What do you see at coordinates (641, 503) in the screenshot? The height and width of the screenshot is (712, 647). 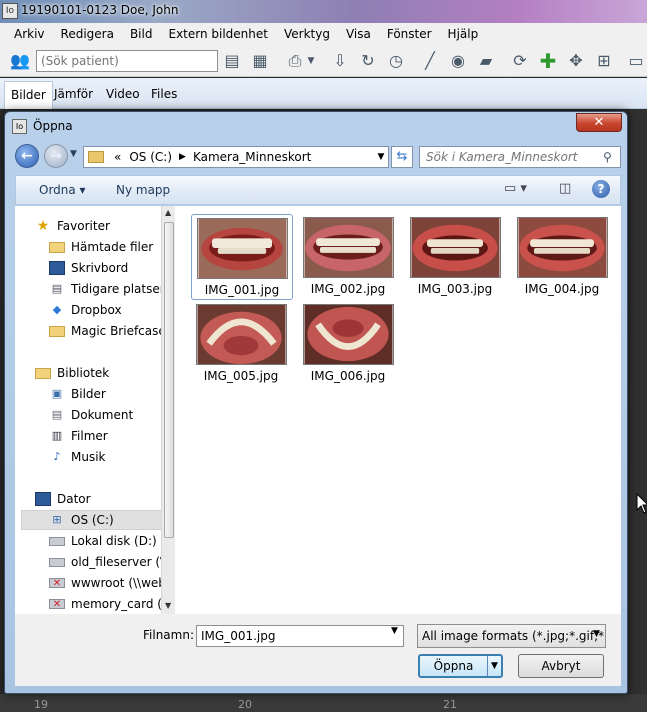 I see `mouse-cursor-icon` at bounding box center [641, 503].